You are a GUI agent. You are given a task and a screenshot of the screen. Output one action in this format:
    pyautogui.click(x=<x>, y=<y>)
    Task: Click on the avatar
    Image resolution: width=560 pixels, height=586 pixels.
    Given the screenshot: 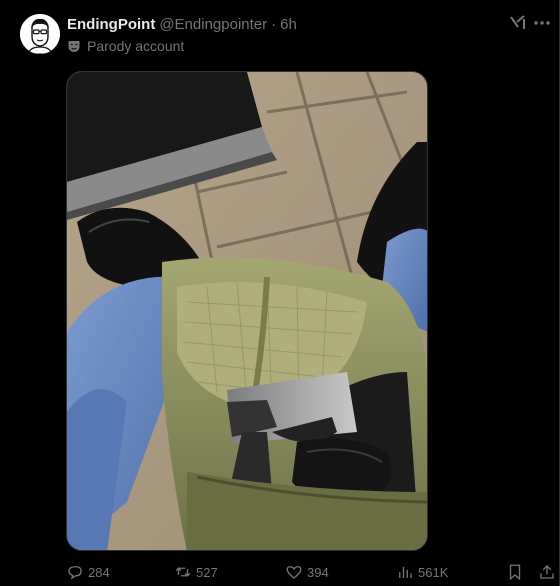 What is the action you would take?
    pyautogui.click(x=40, y=34)
    